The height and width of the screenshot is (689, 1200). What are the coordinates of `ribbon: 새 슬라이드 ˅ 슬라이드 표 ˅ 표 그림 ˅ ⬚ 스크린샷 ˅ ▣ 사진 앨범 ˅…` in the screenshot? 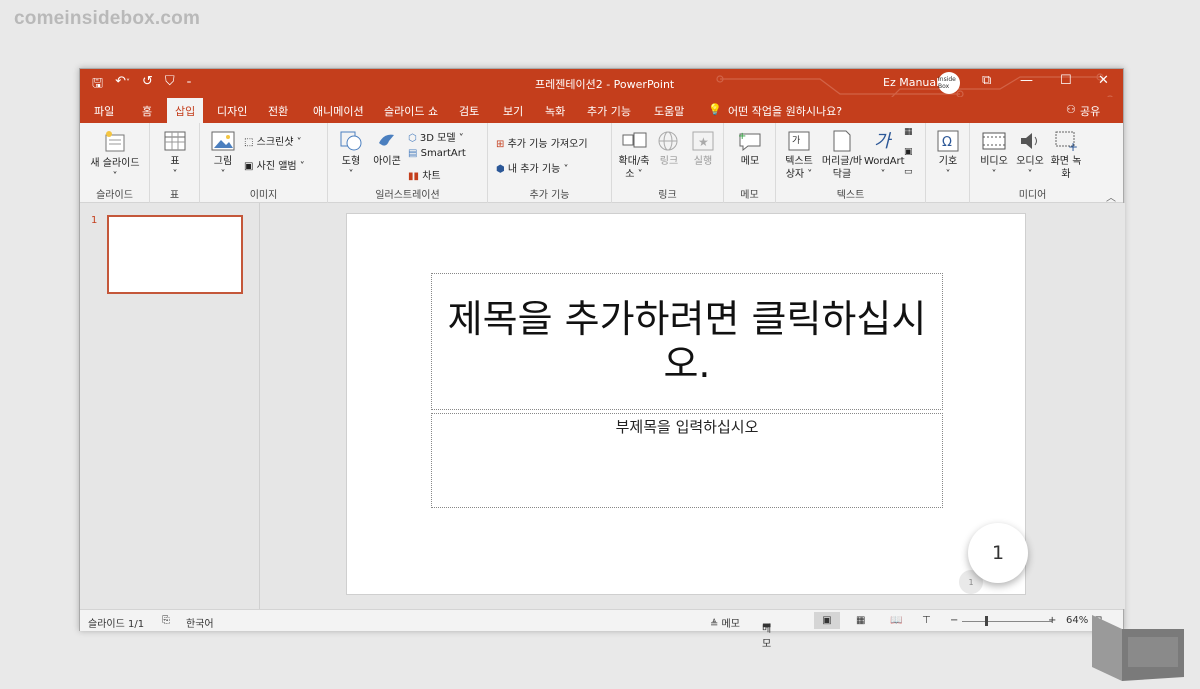 It's located at (601, 163).